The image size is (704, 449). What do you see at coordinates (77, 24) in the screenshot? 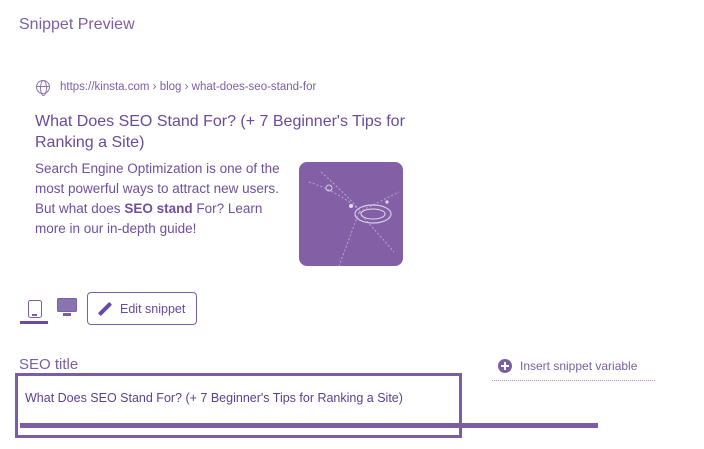
I see `section-title: Snippet Preview` at bounding box center [77, 24].